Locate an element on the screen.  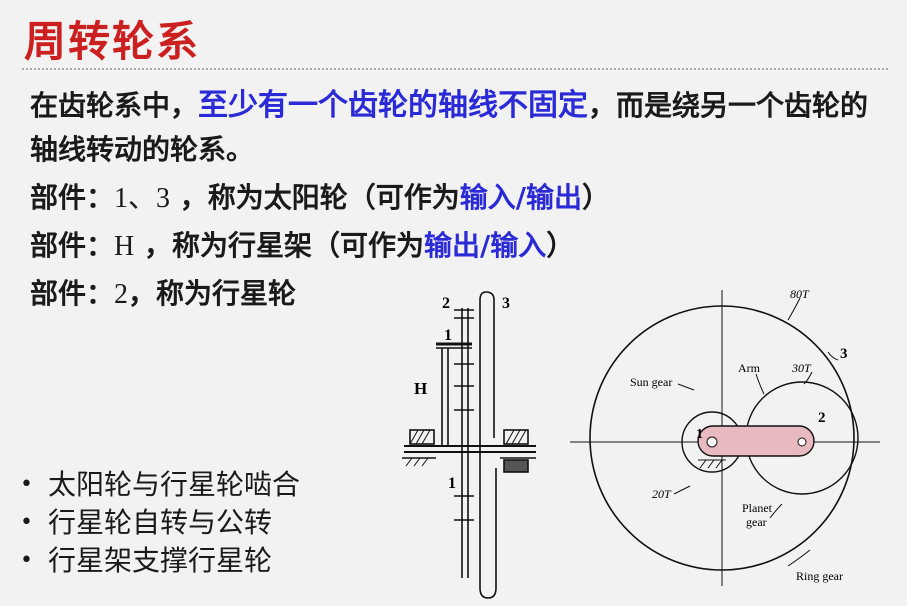
gear2-label: 2 is located at coordinates (446, 303).